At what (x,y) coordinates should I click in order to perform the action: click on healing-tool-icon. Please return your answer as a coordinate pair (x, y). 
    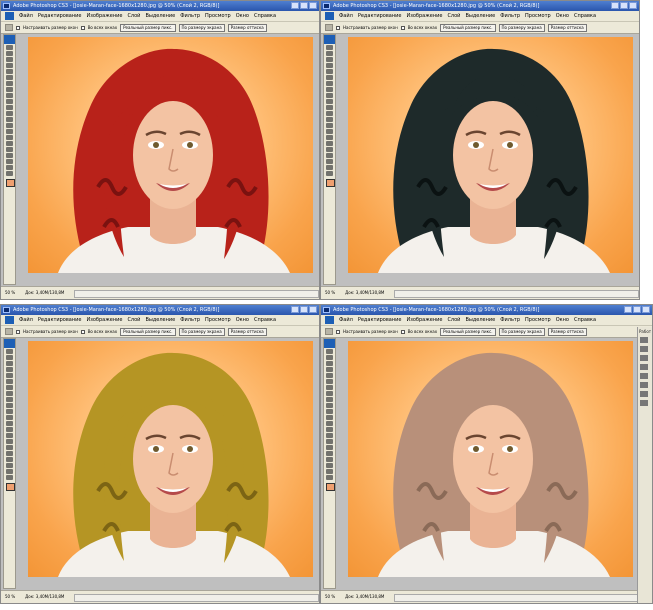
    Looking at the image, I should click on (9, 83).